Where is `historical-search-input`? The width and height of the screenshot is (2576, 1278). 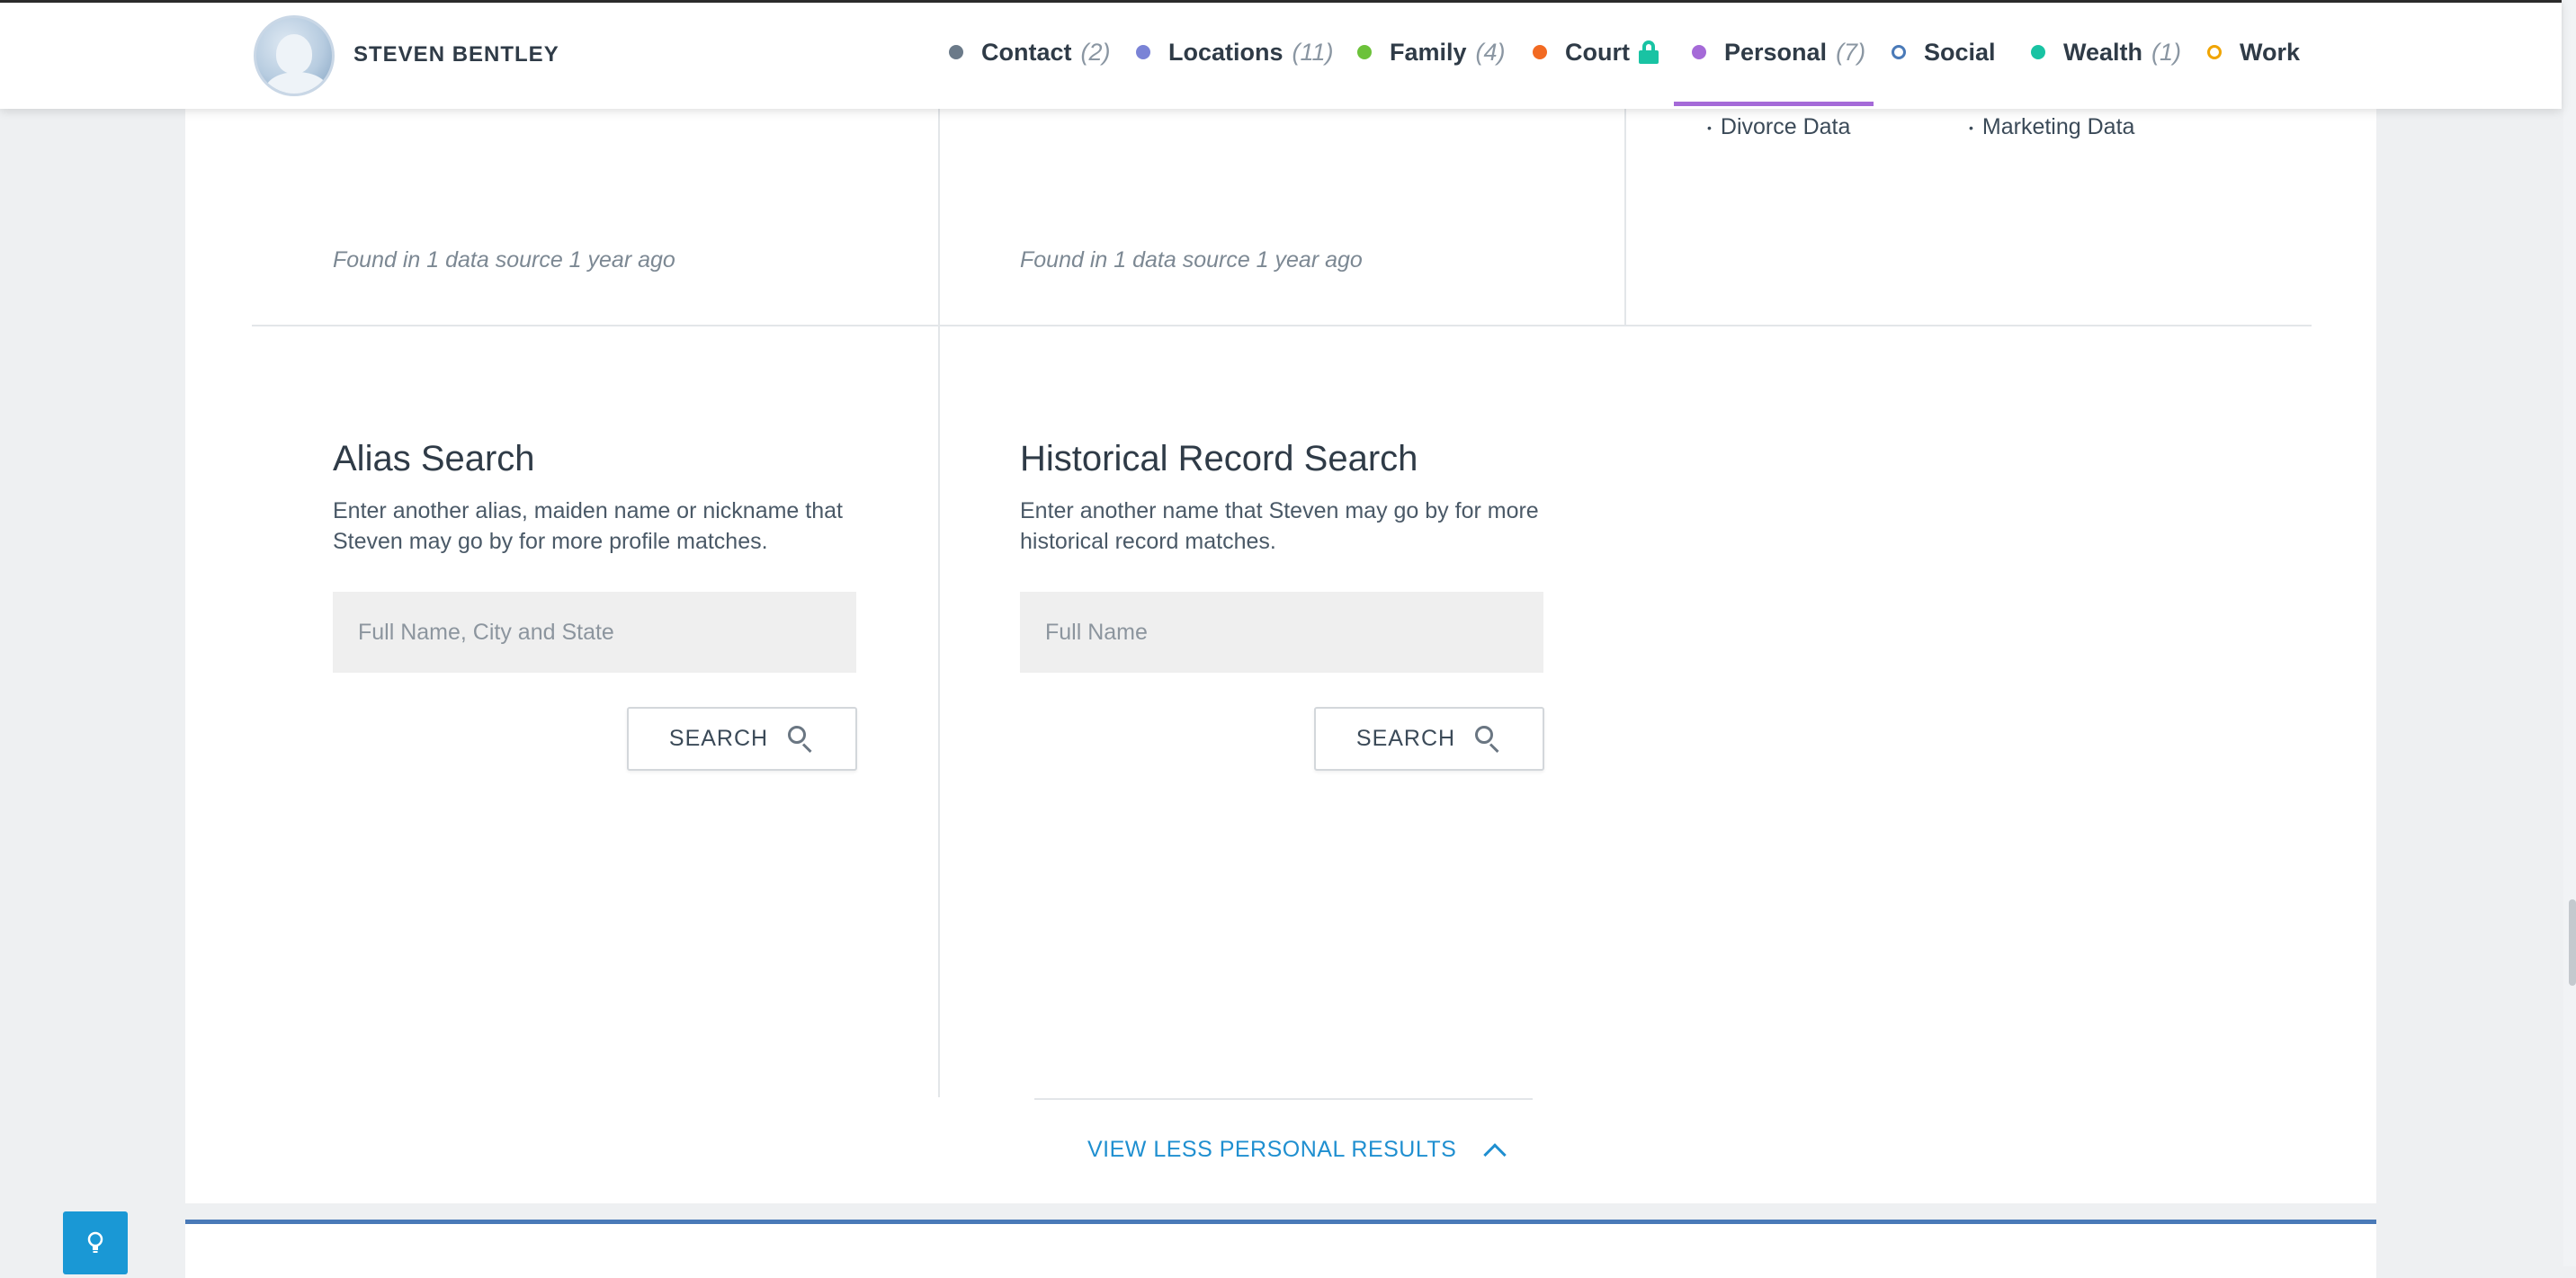 historical-search-input is located at coordinates (1281, 632).